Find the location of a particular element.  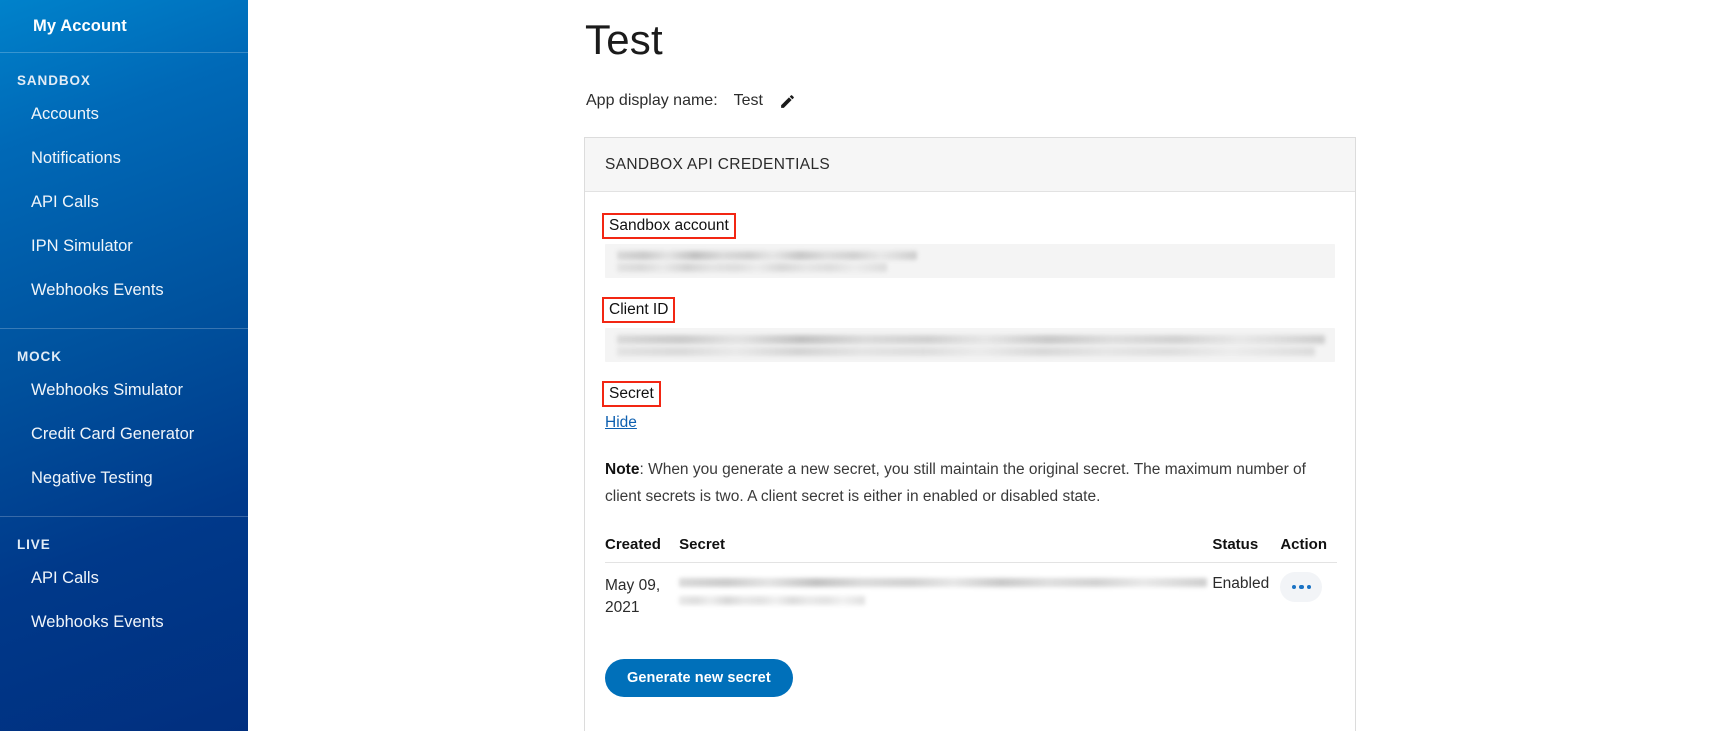

sidebar-group-title-live: LIVE is located at coordinates (34, 544).